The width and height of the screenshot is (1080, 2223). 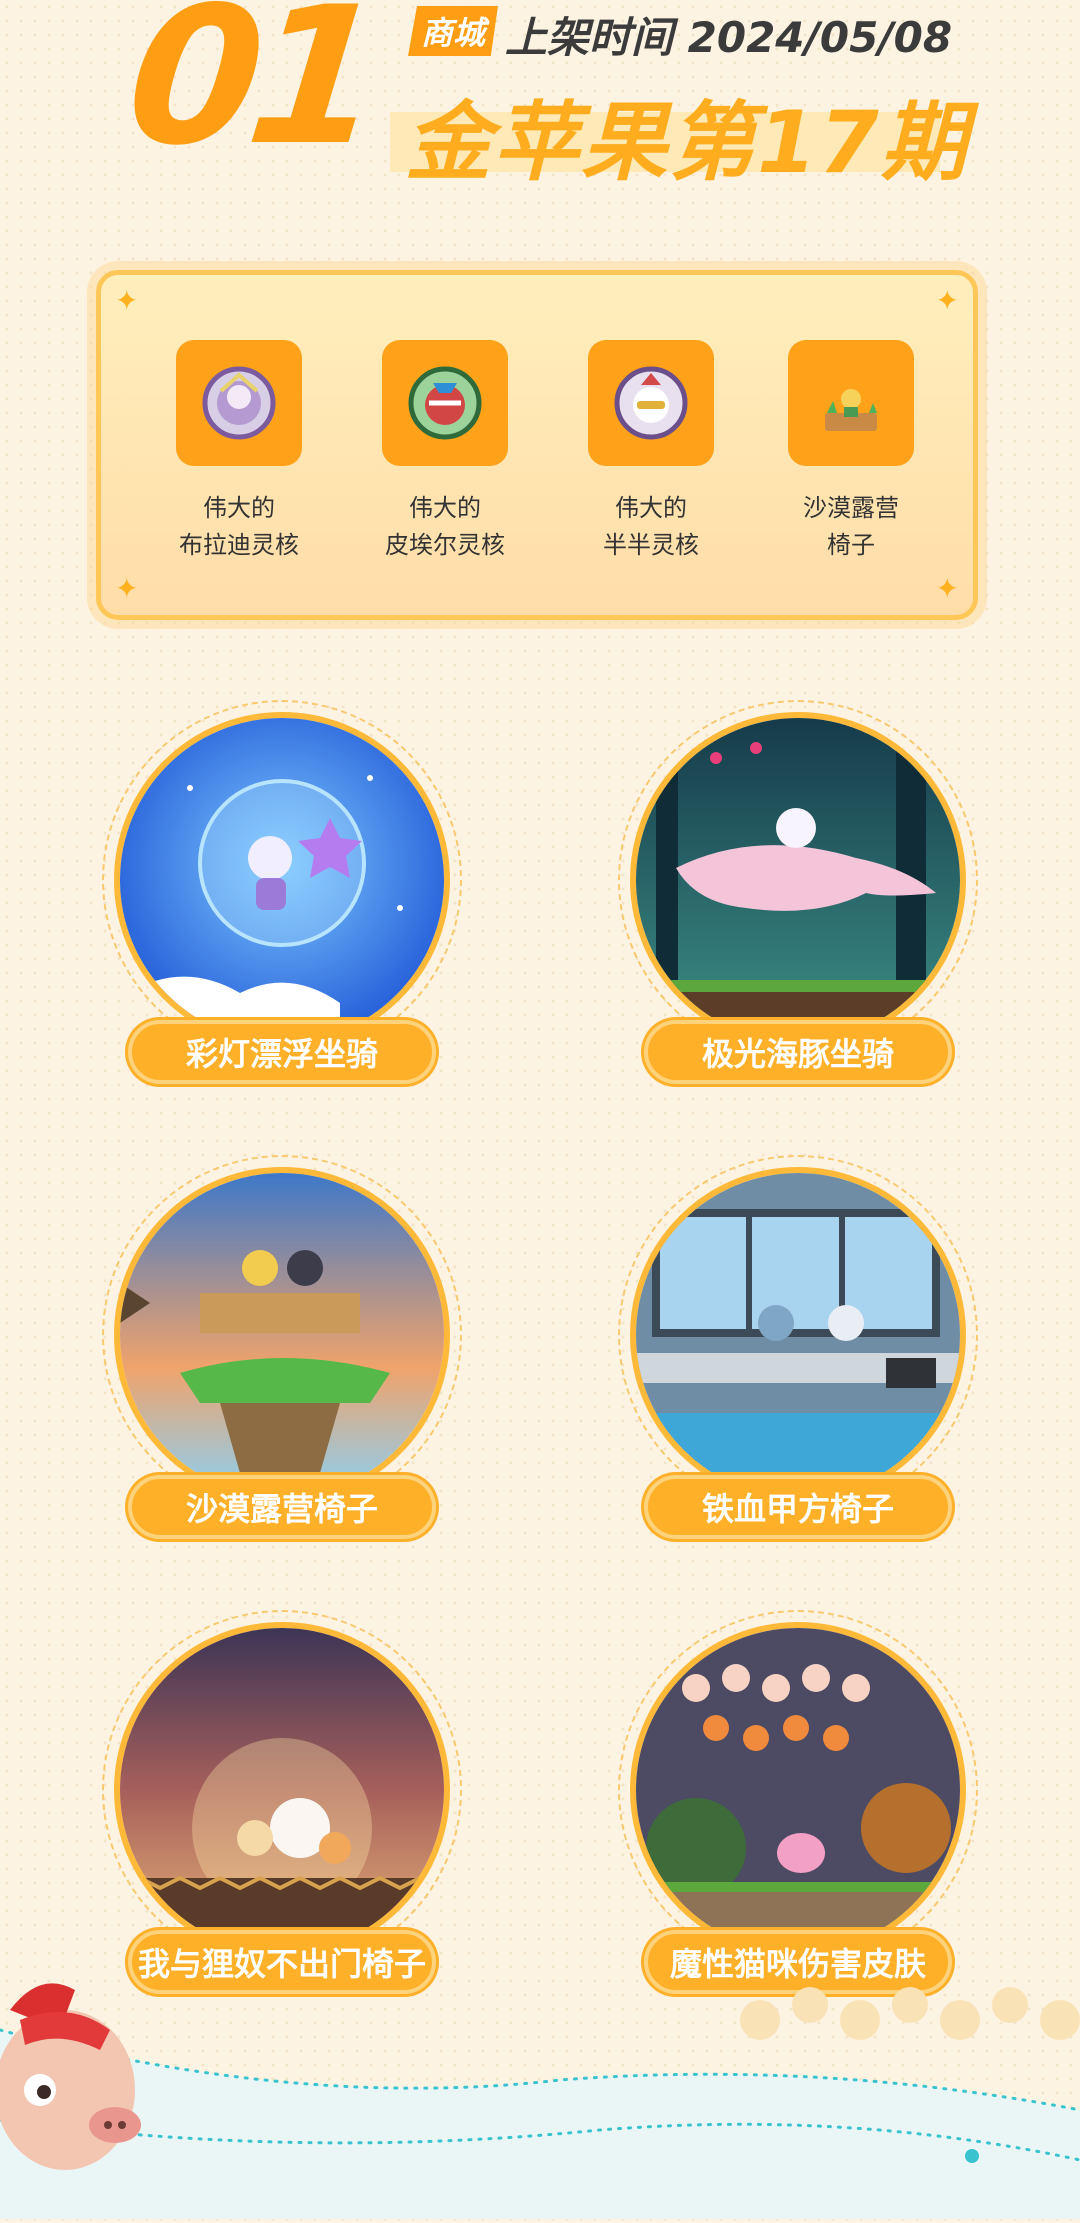 What do you see at coordinates (282, 1507) in the screenshot?
I see `product-label: 沙漠露营椅子` at bounding box center [282, 1507].